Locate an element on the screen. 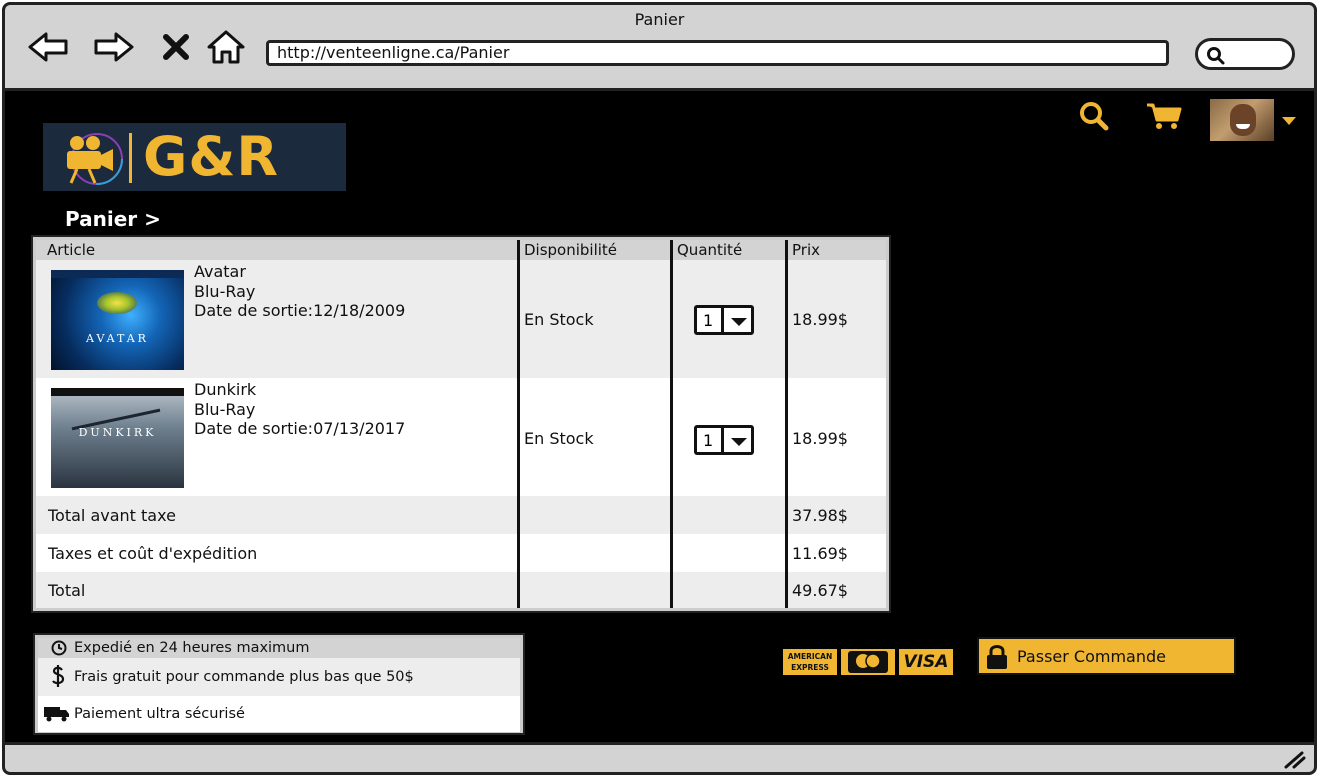 This screenshot has height=777, width=1320. browser-chrome: Panier http://venteenligne.ca/Panier is located at coordinates (659, 48).